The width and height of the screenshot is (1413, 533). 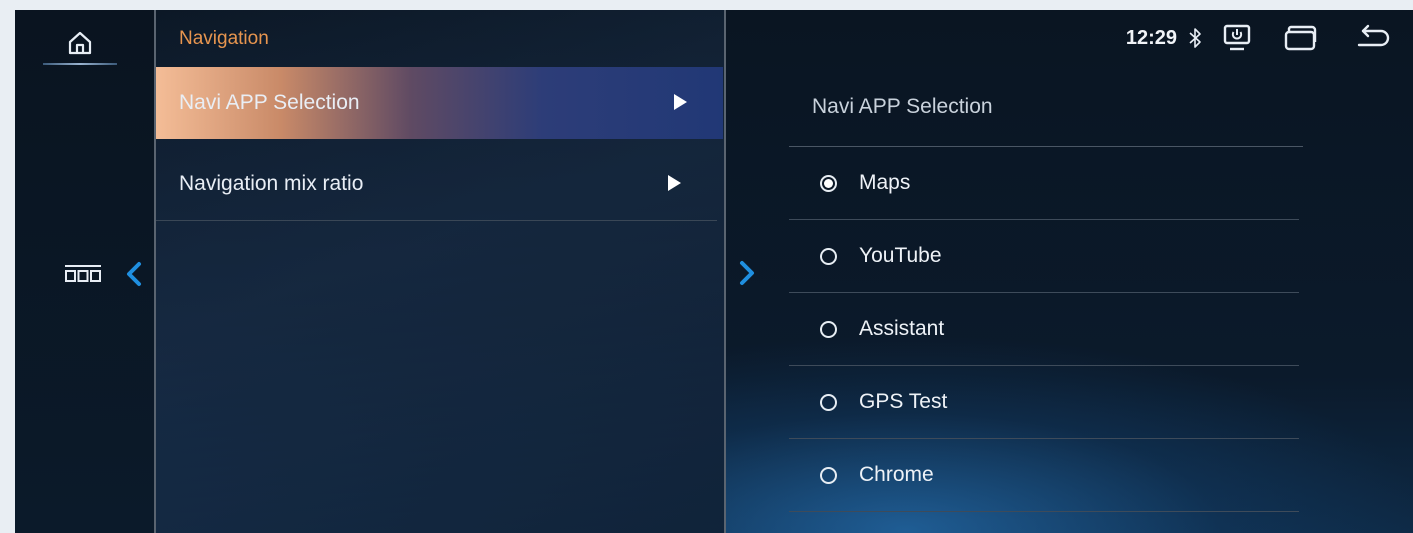 I want to click on chevron-left-icon, so click(x=134, y=274).